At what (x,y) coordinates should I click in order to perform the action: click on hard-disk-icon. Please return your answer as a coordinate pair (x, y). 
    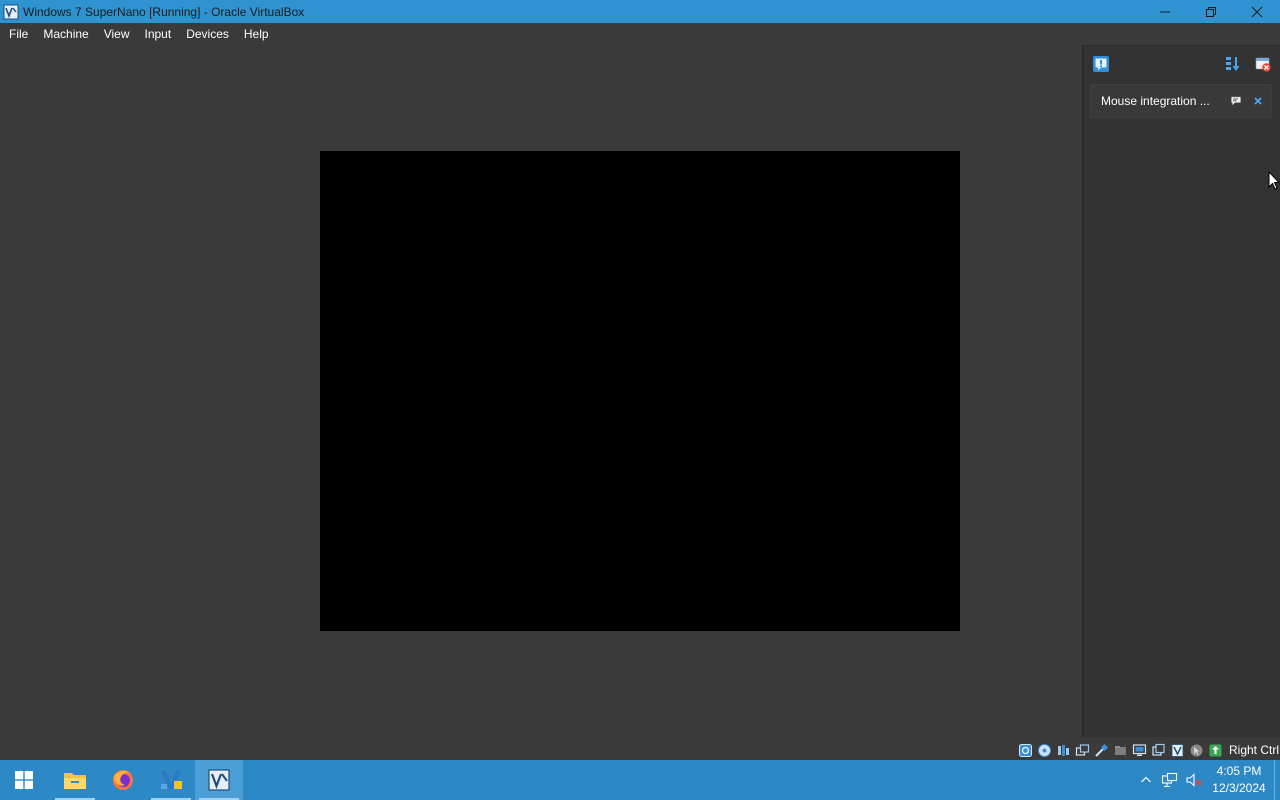
    Looking at the image, I should click on (1025, 750).